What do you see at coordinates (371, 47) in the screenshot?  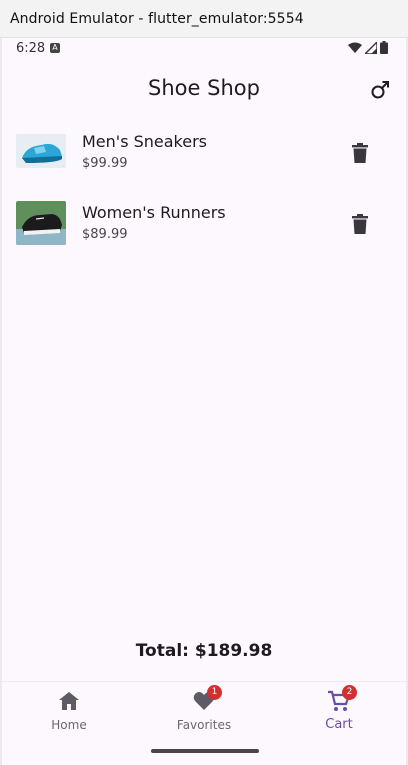 I see `signal-icon` at bounding box center [371, 47].